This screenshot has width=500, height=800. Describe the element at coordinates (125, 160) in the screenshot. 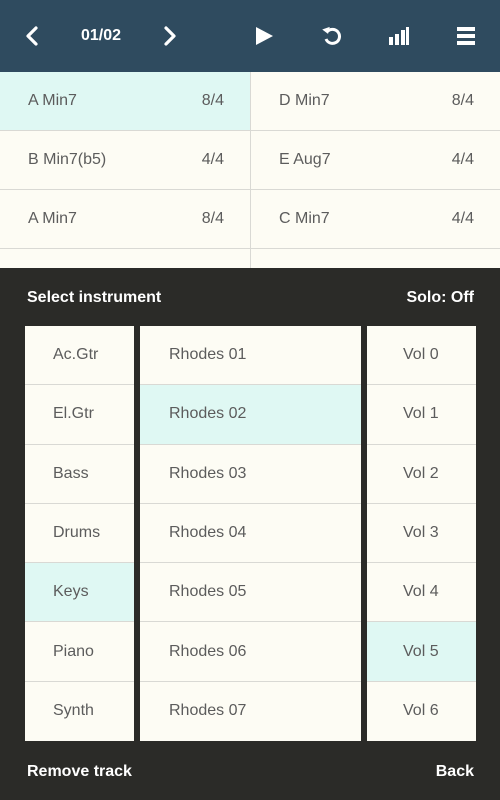

I see `chord-cell: B Min7(b5) 4/4` at that location.